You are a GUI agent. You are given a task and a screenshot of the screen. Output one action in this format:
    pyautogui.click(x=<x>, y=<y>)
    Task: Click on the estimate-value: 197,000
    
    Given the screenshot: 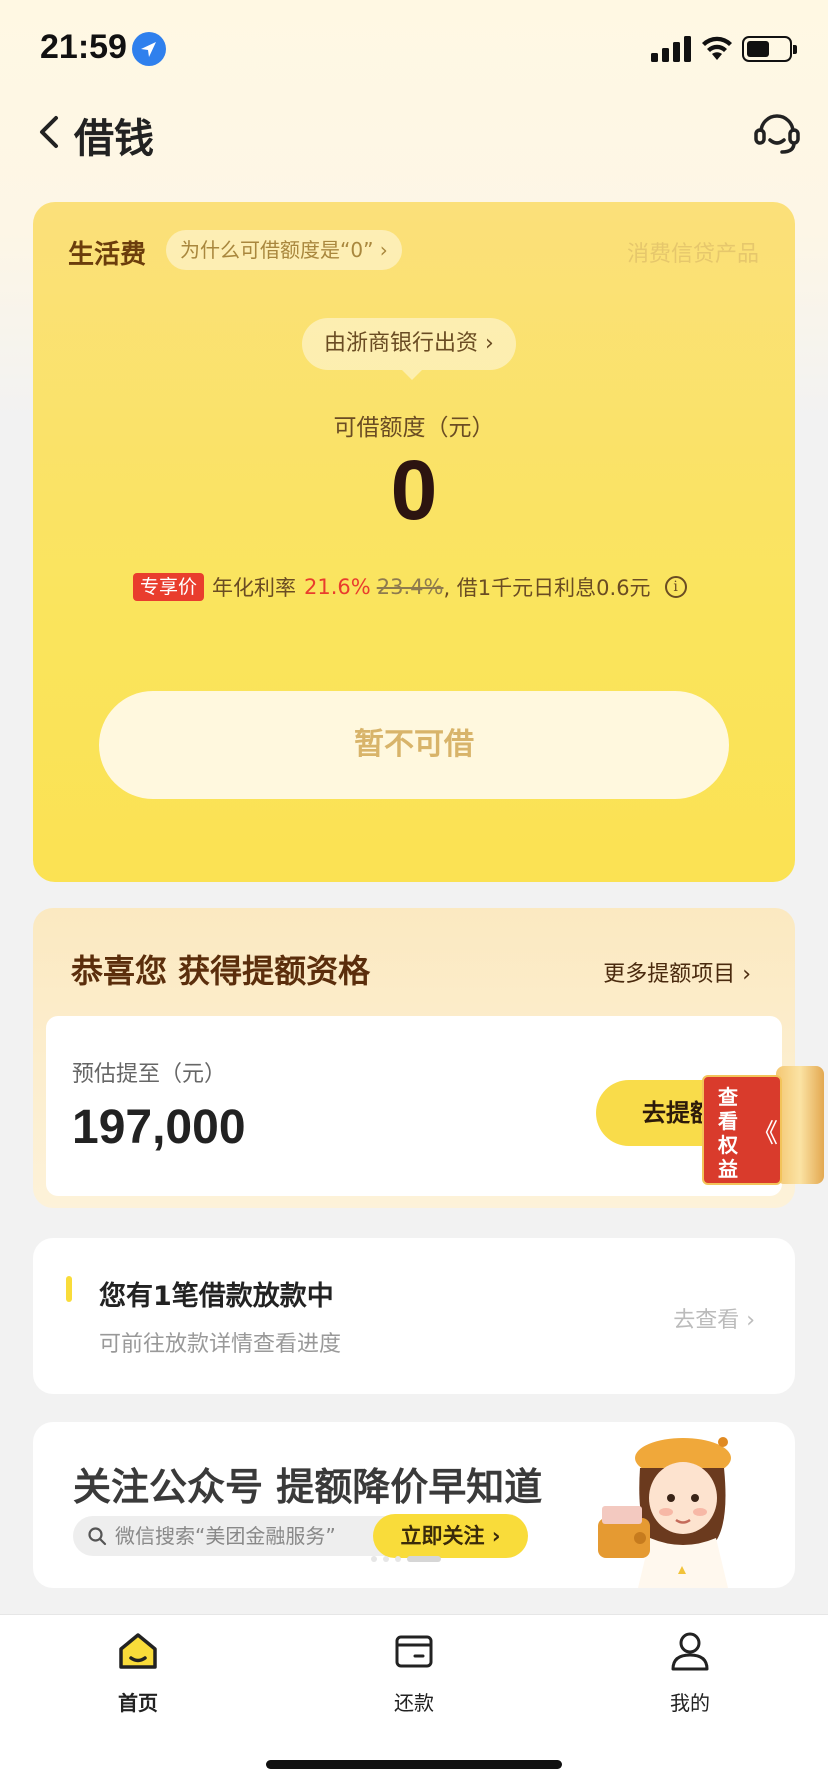 What is the action you would take?
    pyautogui.click(x=159, y=1127)
    